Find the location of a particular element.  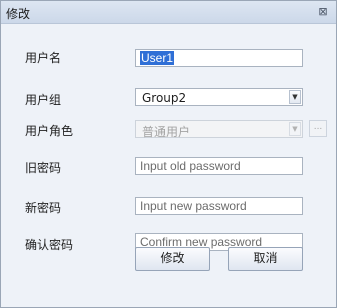

close-icon: ⊠ is located at coordinates (323, 12).